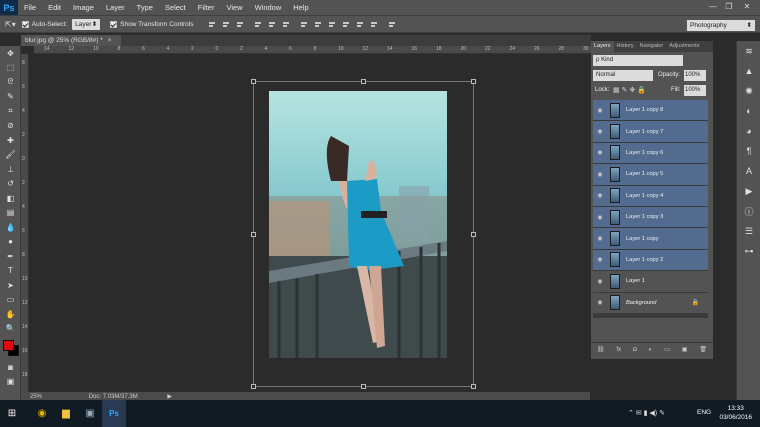 The image size is (760, 427). I want to click on menu-file: File, so click(30, 7).